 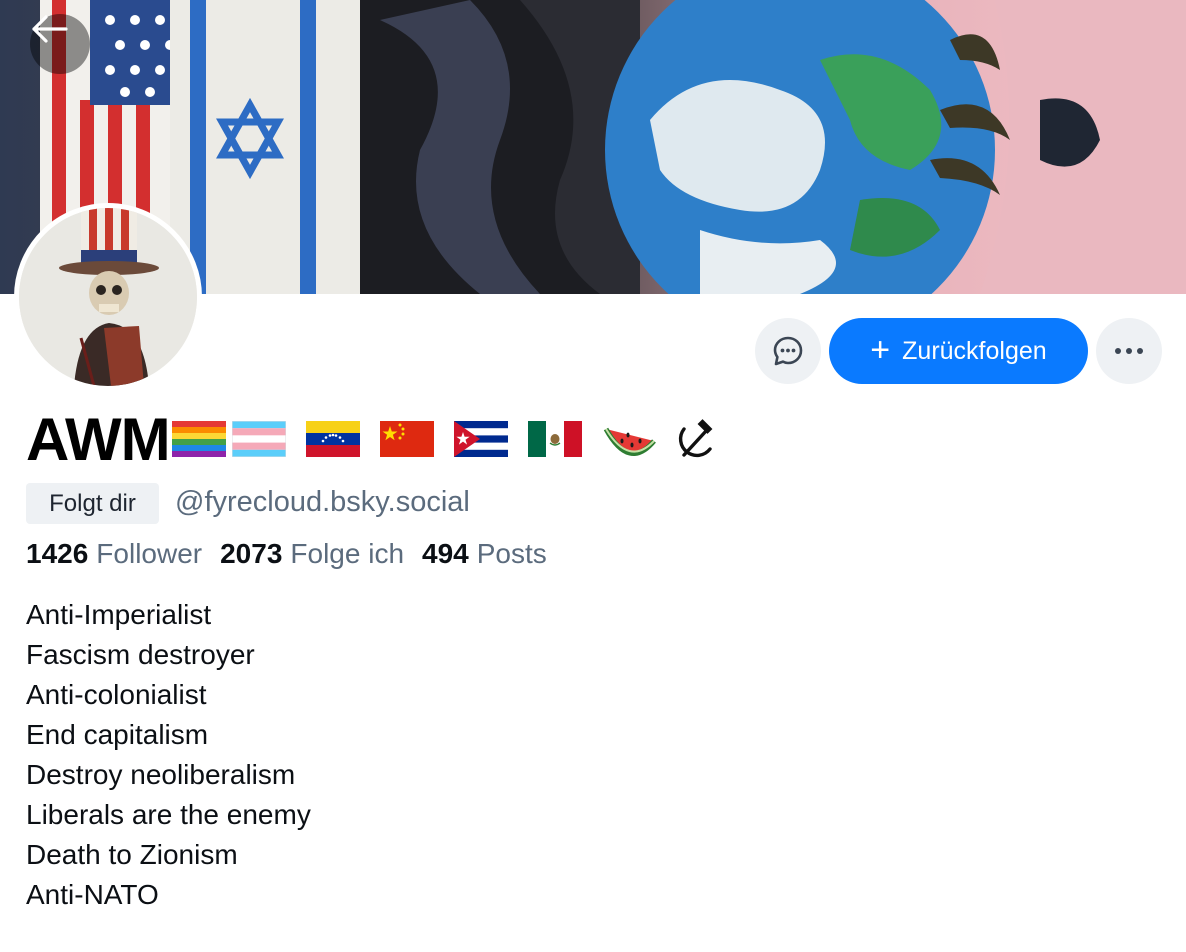 I want to click on ellipsis-icon, so click(x=1129, y=351).